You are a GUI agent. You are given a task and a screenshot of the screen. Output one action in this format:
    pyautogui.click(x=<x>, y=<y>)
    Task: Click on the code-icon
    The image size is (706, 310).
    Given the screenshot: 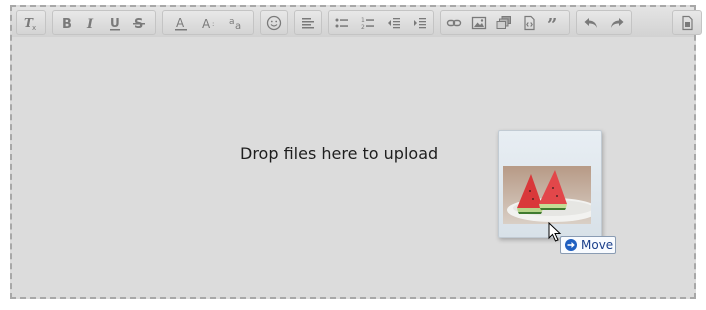 What is the action you would take?
    pyautogui.click(x=529, y=22)
    